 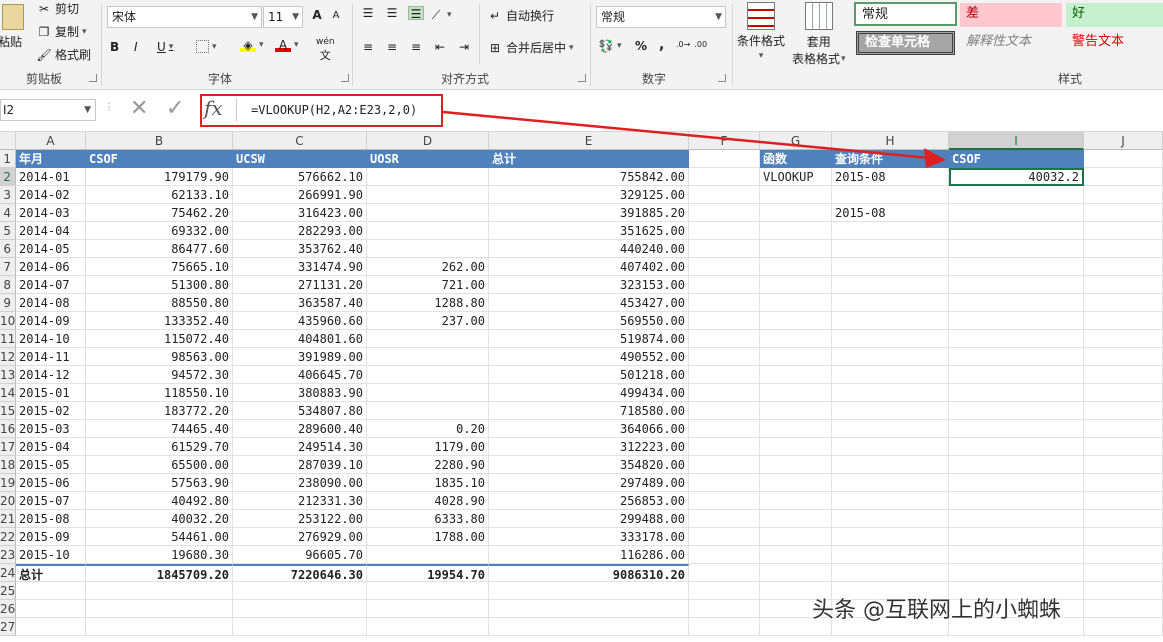 What do you see at coordinates (1114, 15) in the screenshot?
I see `style-good: 好` at bounding box center [1114, 15].